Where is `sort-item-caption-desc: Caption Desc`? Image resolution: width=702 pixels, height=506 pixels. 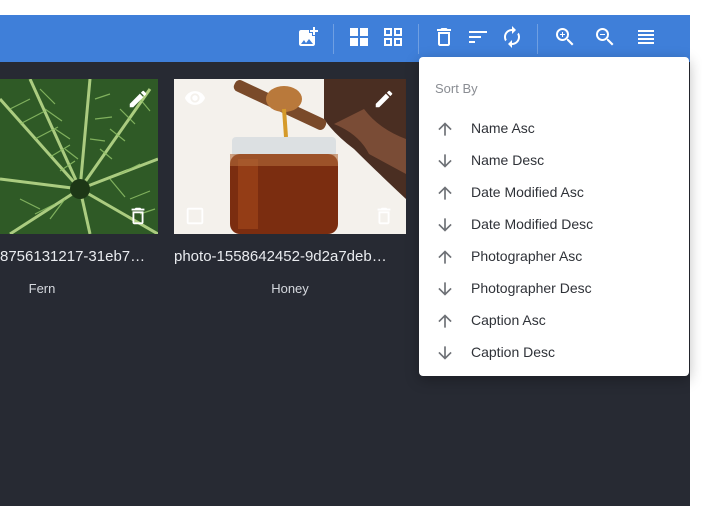
sort-item-caption-desc: Caption Desc is located at coordinates (554, 352).